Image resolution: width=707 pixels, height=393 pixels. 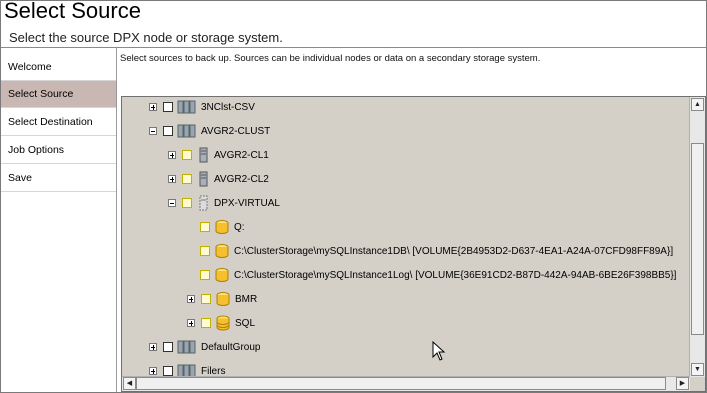 I want to click on horizontal-scroll-thumb, so click(x=401, y=383).